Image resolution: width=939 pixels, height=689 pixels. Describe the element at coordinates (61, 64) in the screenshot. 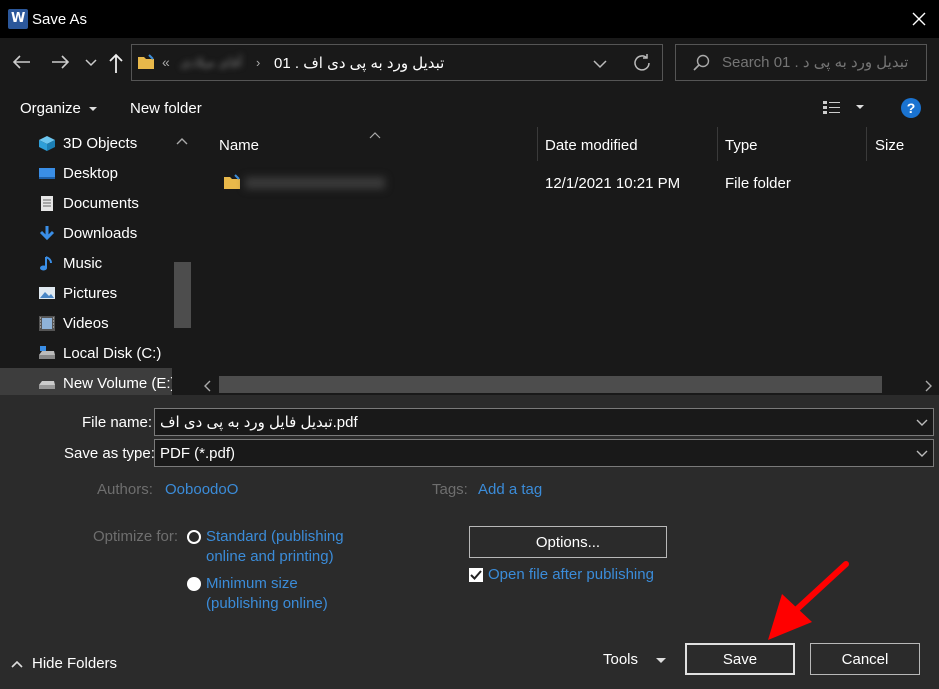

I see `forward-button` at that location.